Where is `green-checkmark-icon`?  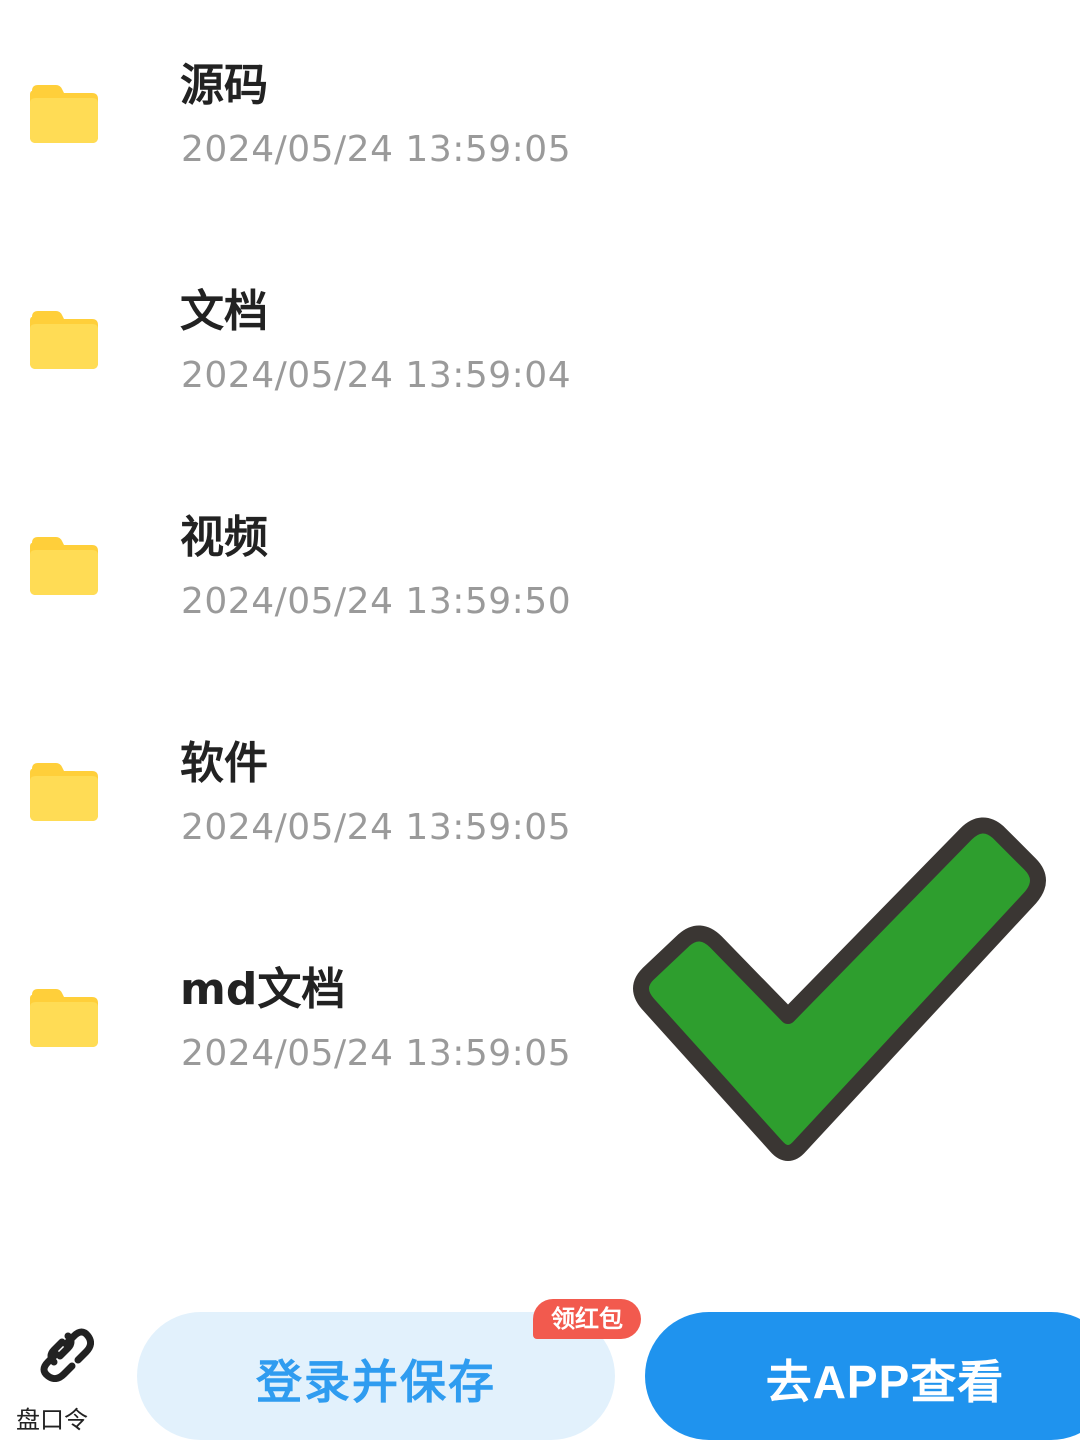 green-checkmark-icon is located at coordinates (839, 989).